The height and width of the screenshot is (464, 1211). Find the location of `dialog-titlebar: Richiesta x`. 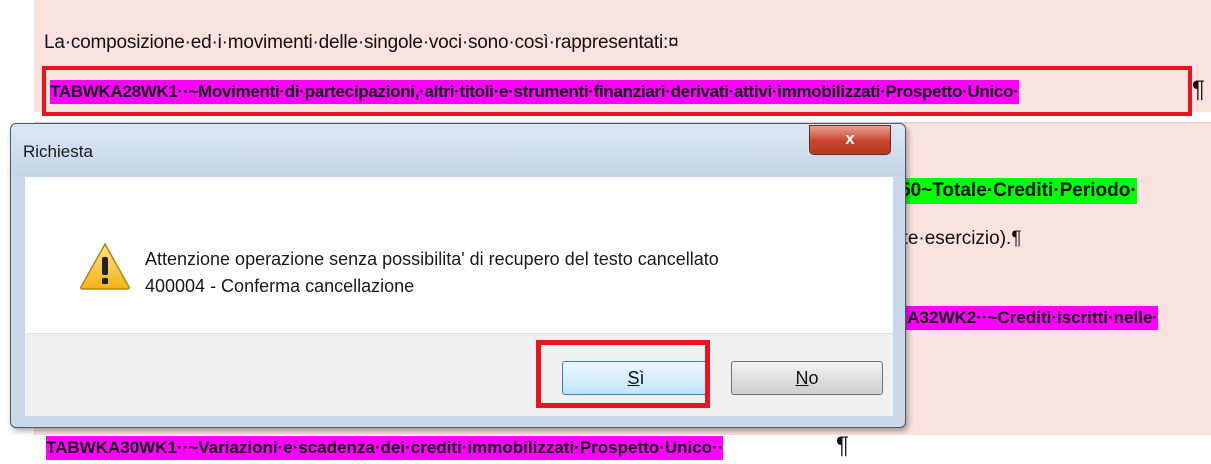

dialog-titlebar: Richiesta x is located at coordinates (458, 150).